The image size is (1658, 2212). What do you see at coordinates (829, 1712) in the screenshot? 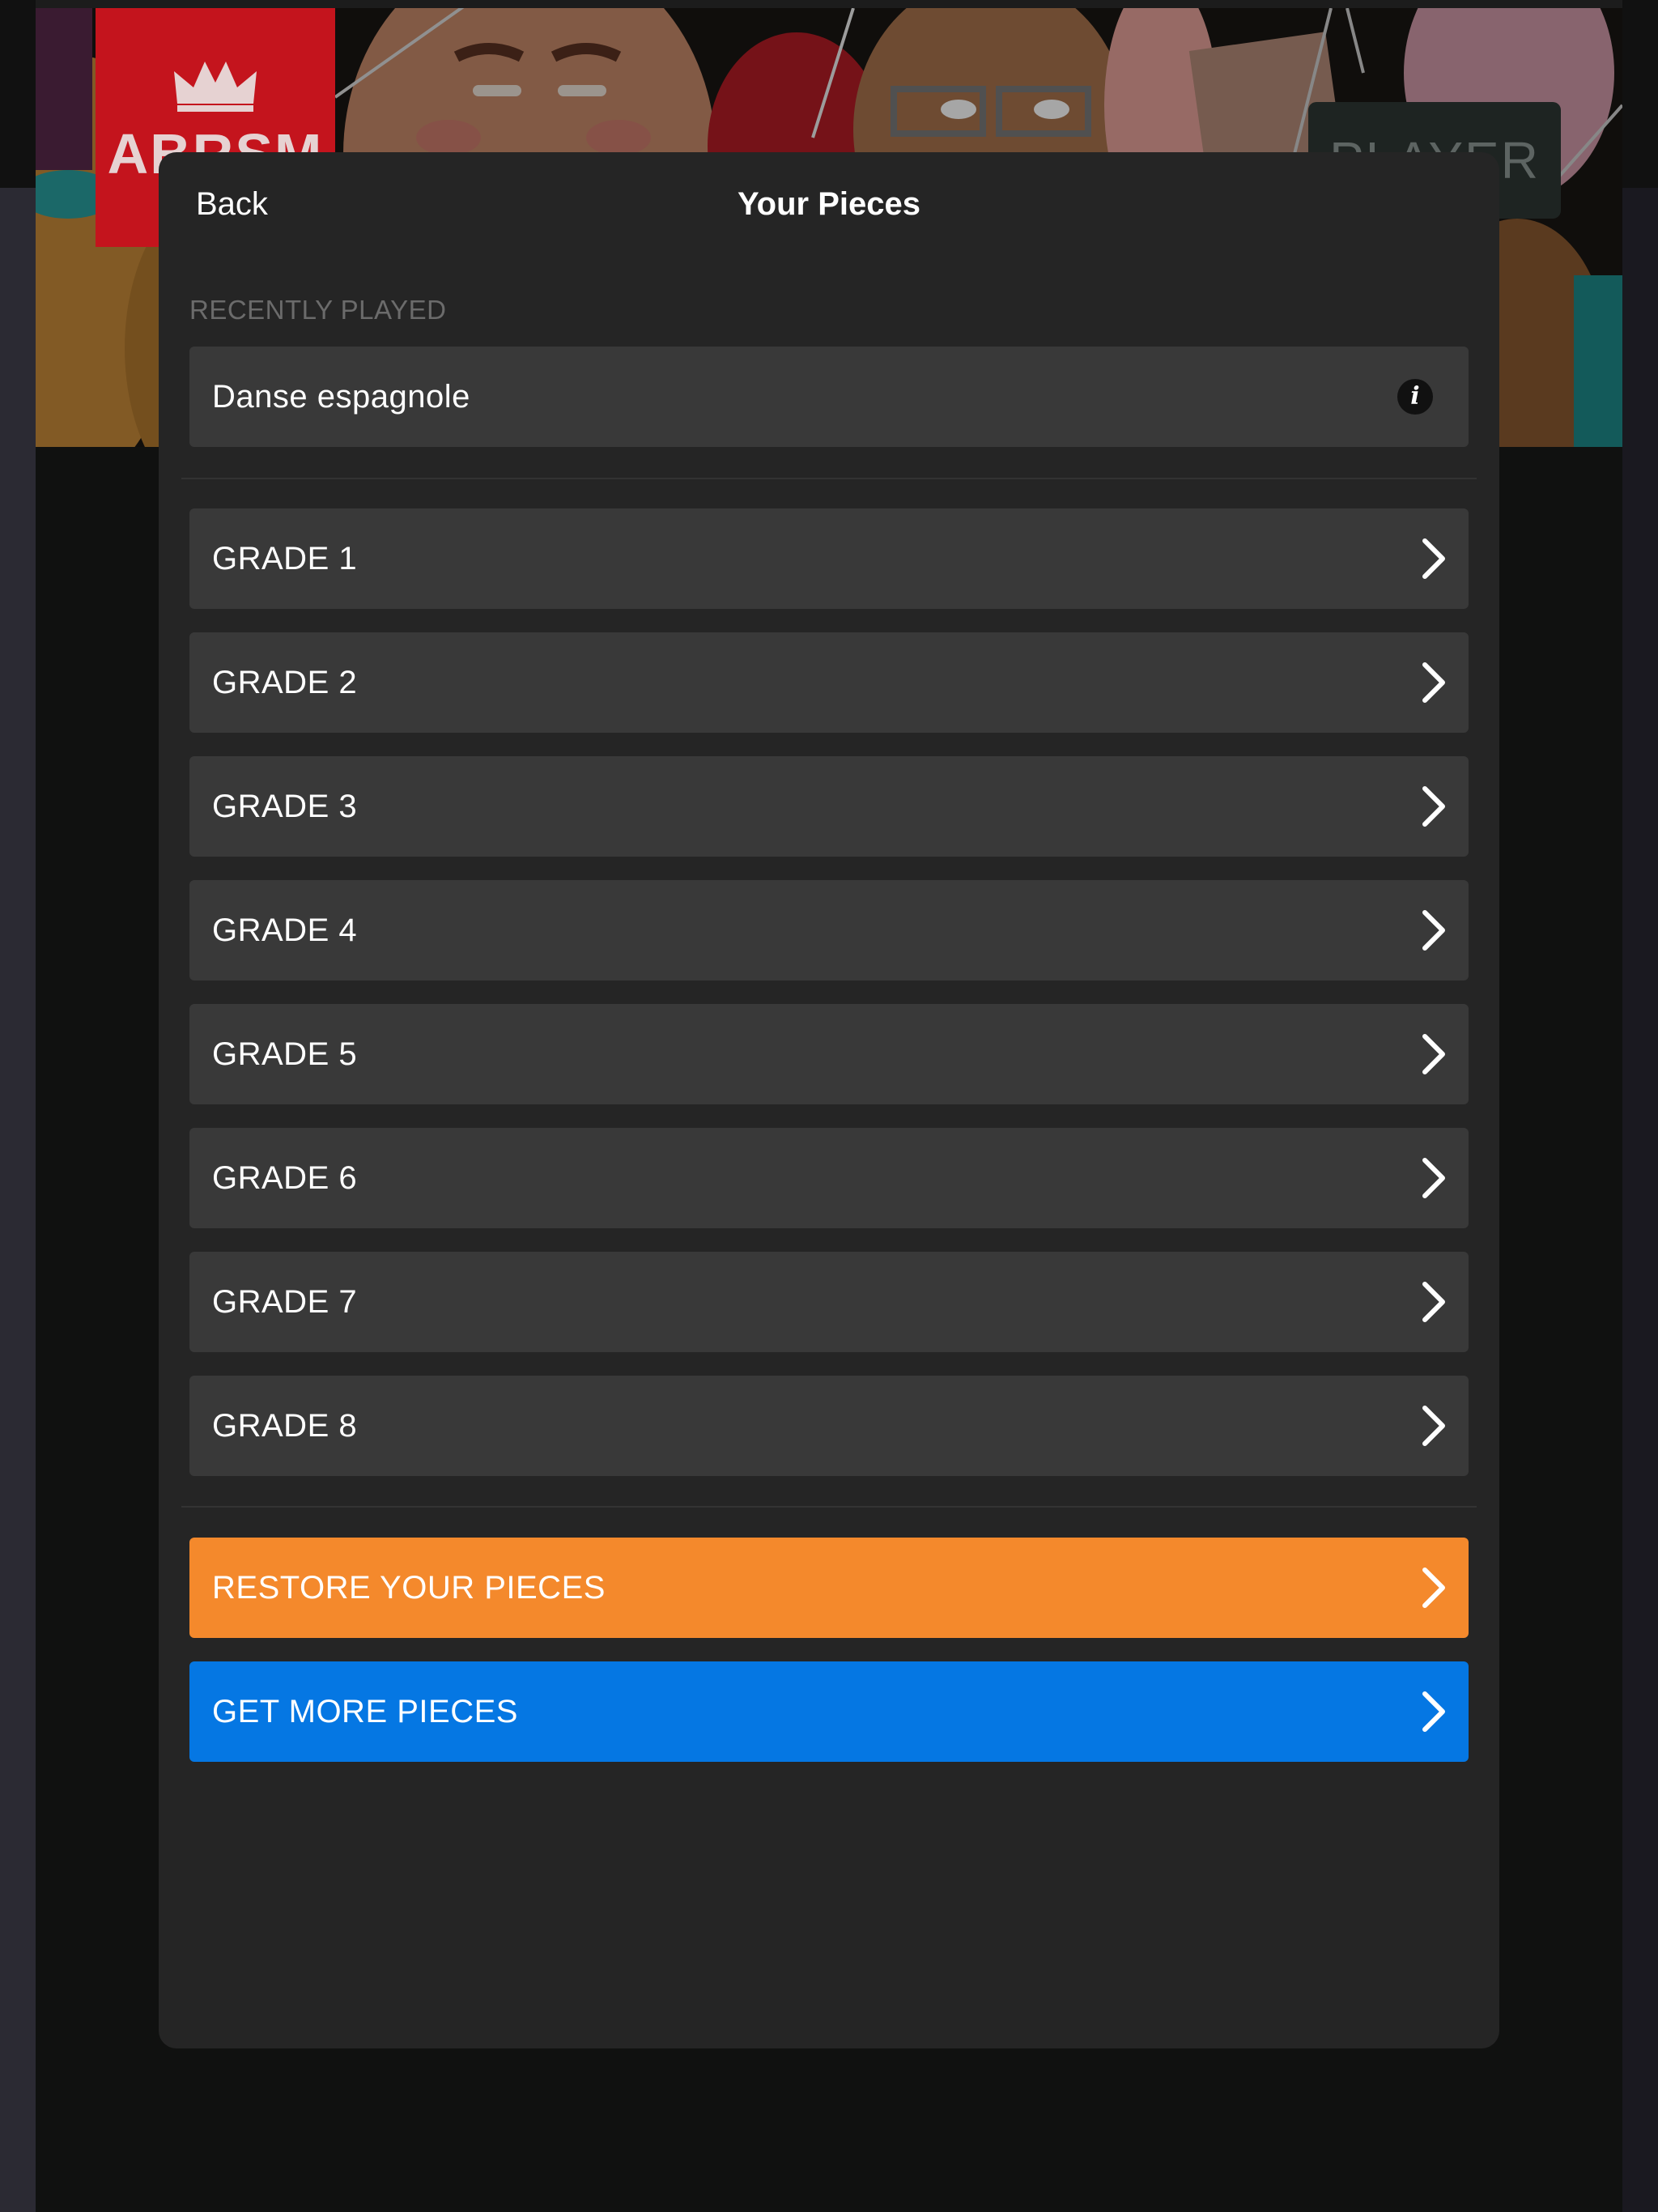
I see `get-more-pieces-button: GET MORE PIECES` at bounding box center [829, 1712].